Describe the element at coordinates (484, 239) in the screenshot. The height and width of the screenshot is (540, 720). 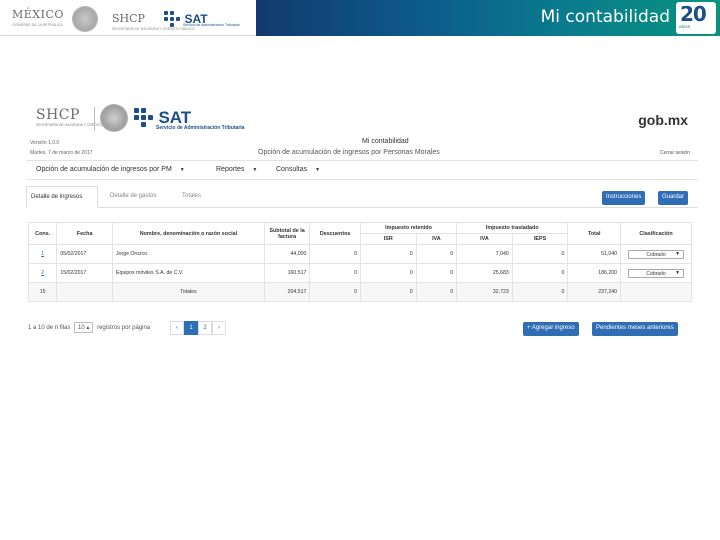
I see `col-iva-trasladado: IVA` at that location.